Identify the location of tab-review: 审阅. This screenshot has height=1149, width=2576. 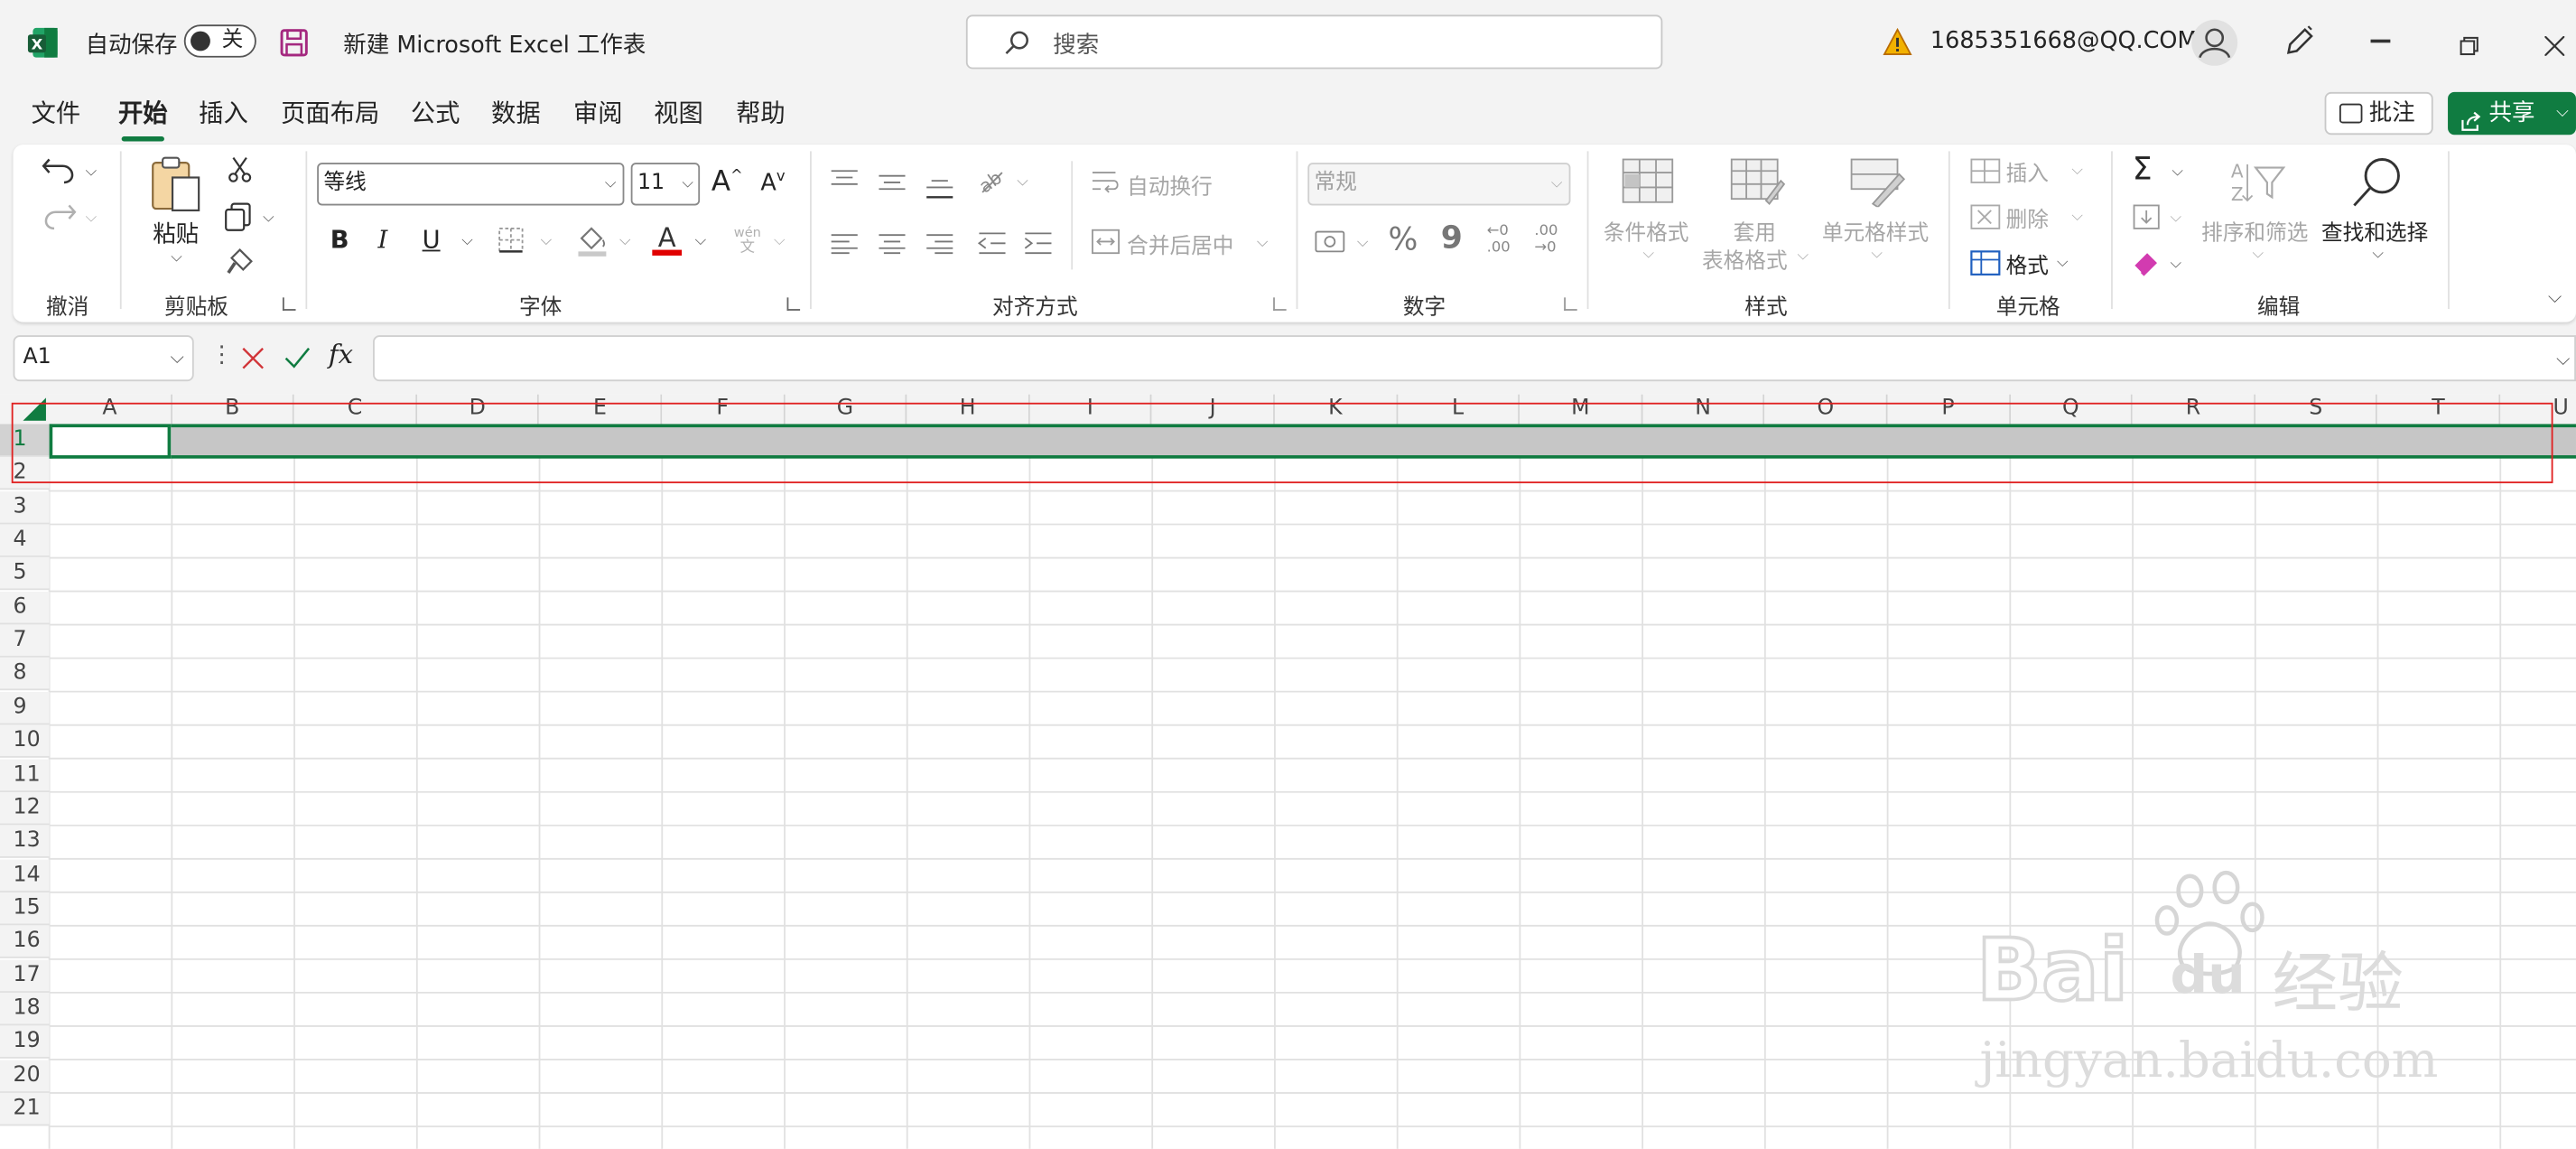
(598, 113).